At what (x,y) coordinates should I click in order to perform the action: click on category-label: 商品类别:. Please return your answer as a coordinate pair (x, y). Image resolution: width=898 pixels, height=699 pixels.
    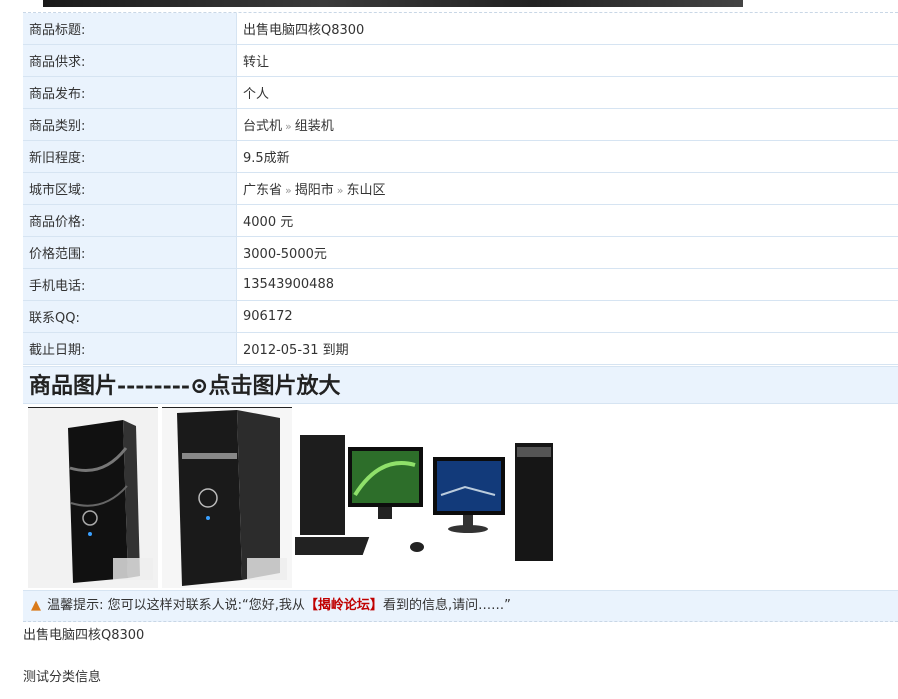
    Looking at the image, I should click on (130, 124).